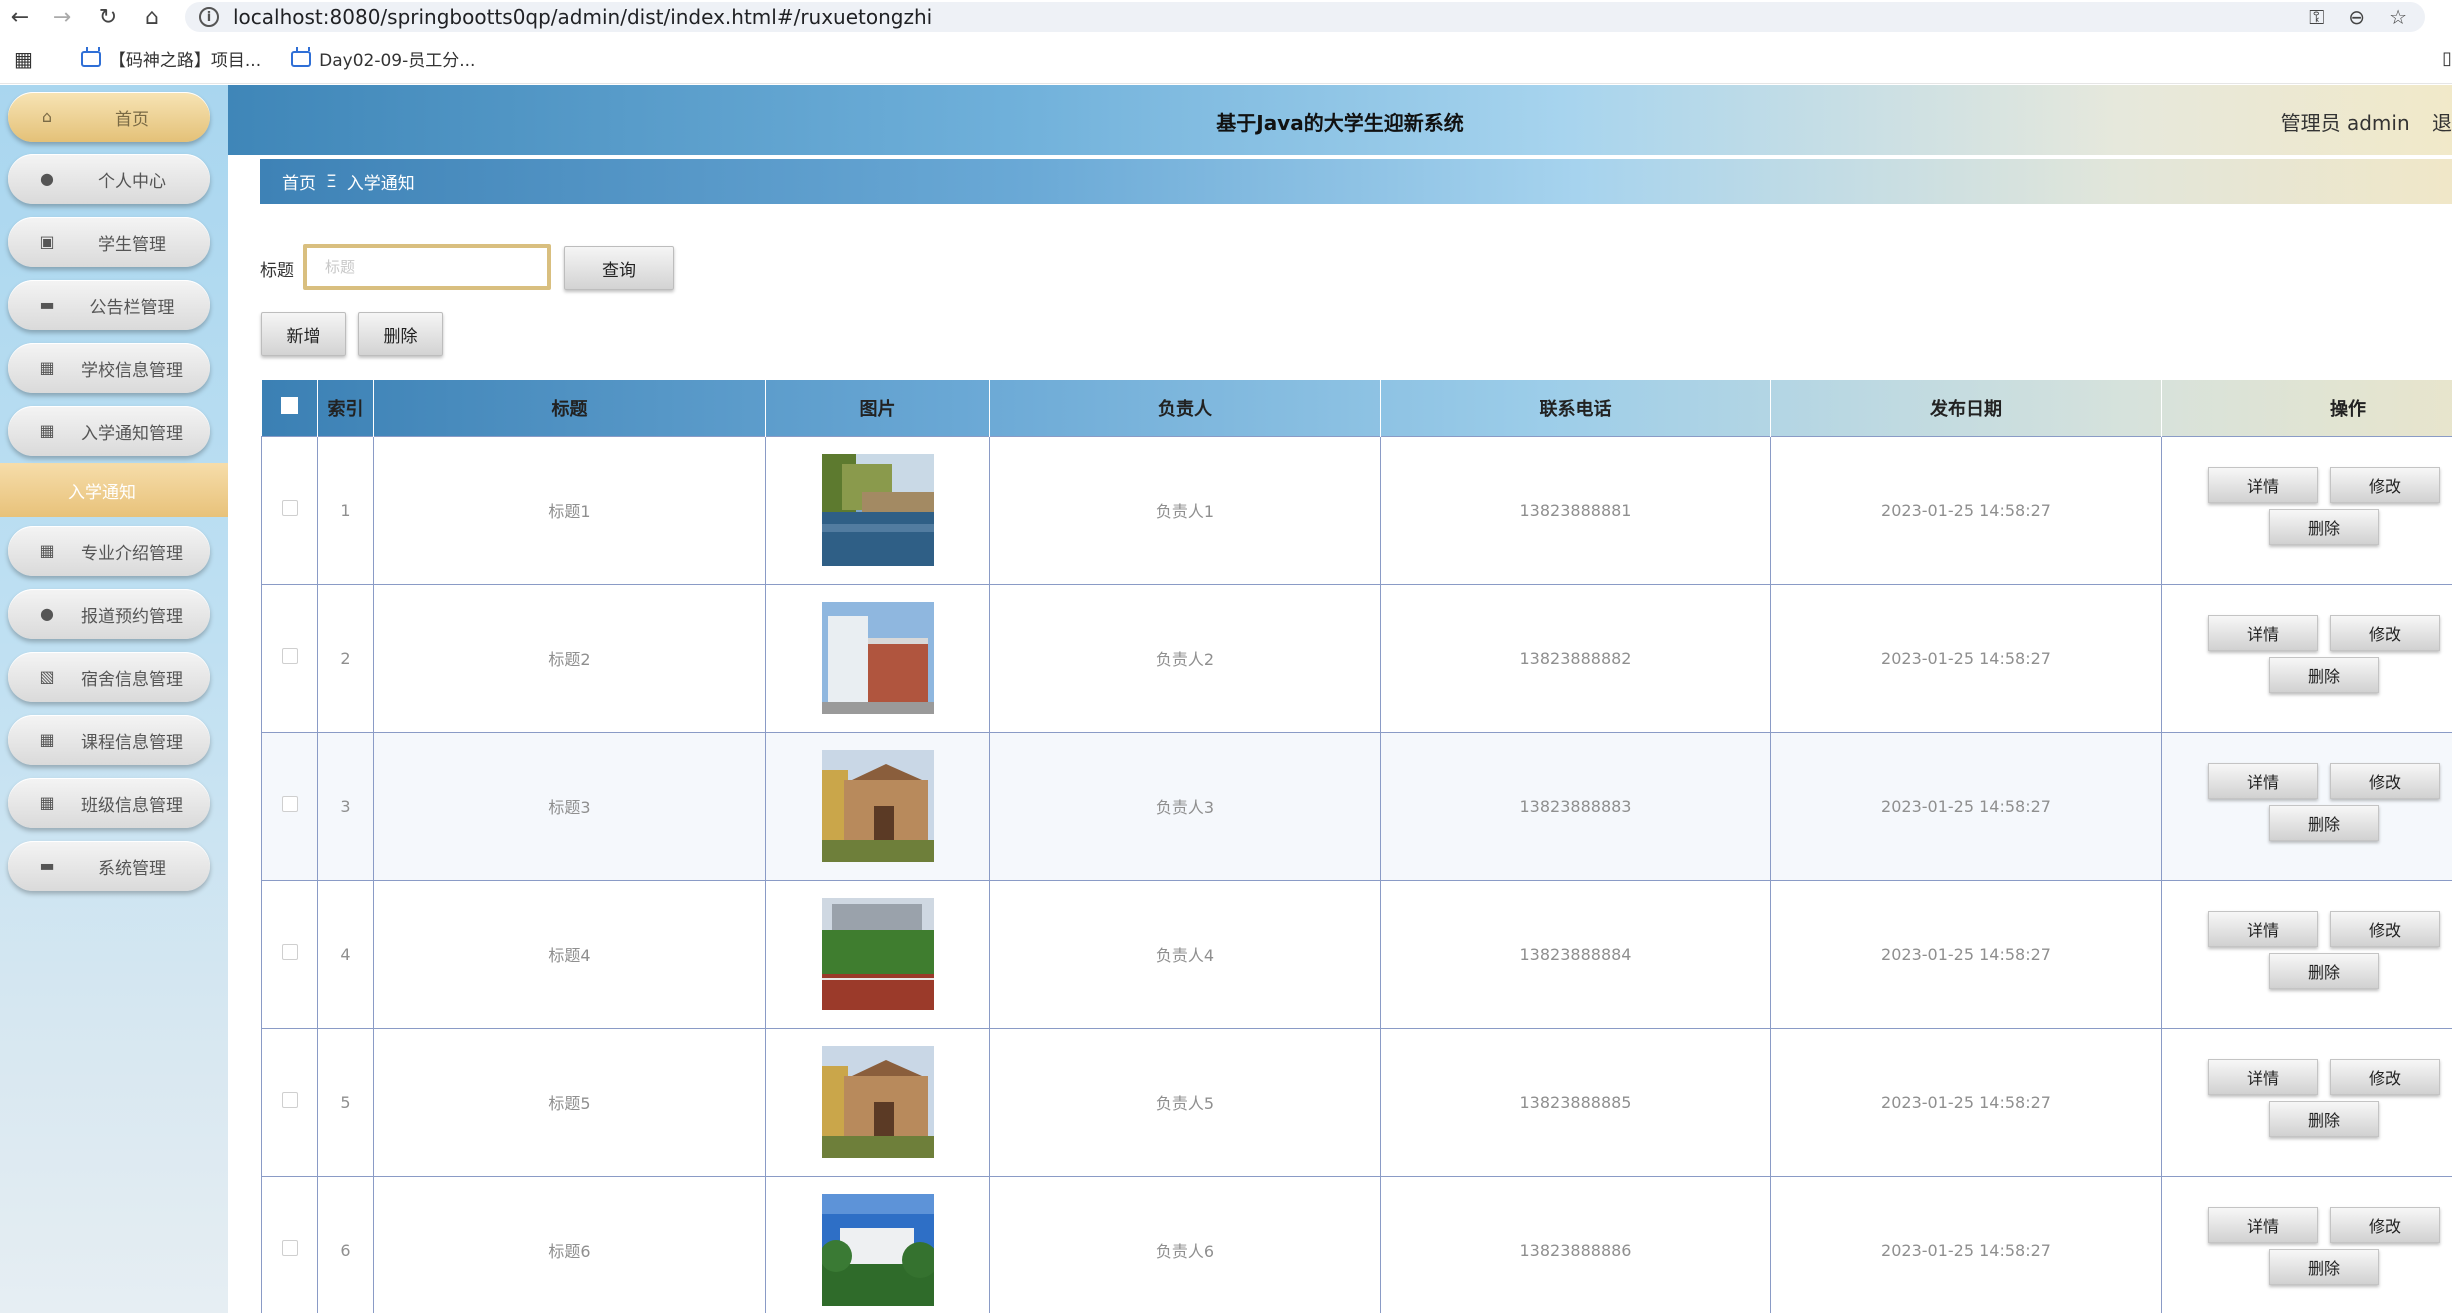 Image resolution: width=2452 pixels, height=1313 pixels. I want to click on query-button: 查询, so click(619, 268).